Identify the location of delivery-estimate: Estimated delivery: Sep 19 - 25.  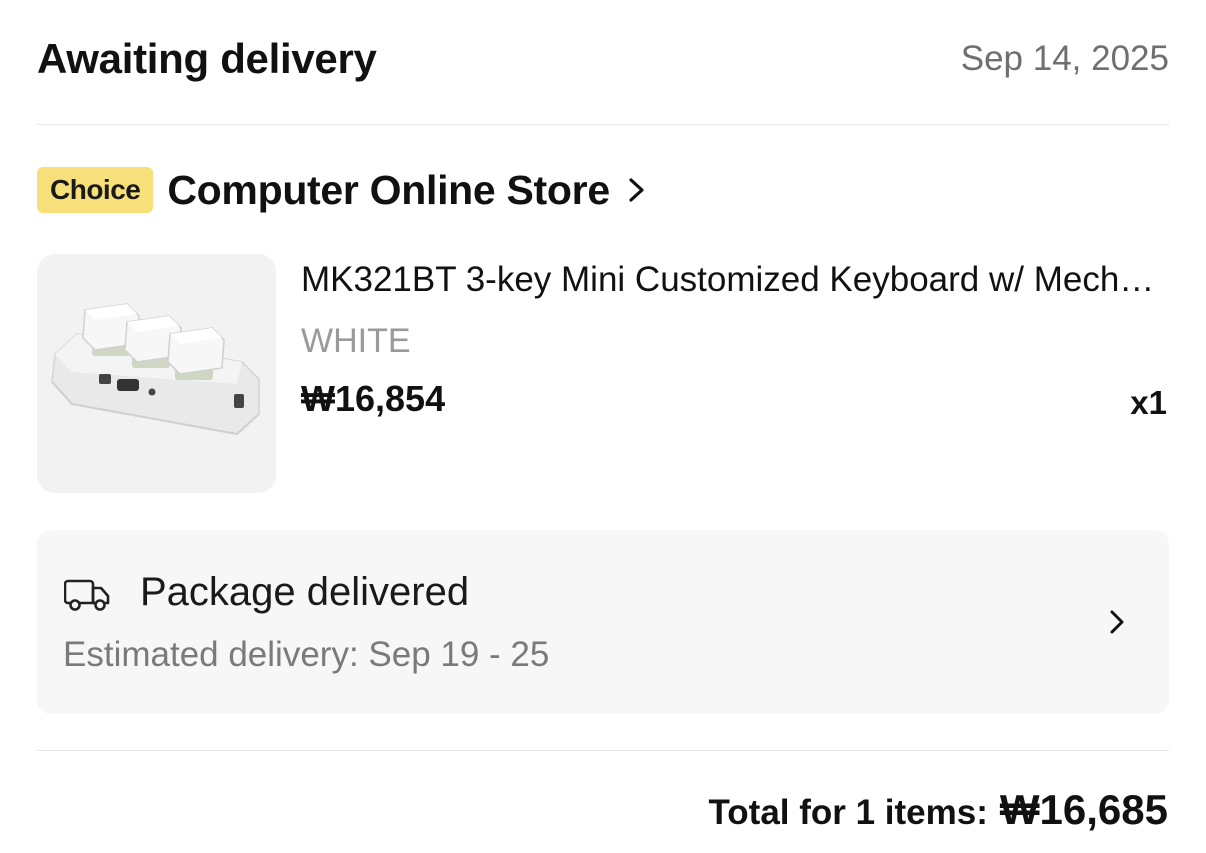
(306, 654).